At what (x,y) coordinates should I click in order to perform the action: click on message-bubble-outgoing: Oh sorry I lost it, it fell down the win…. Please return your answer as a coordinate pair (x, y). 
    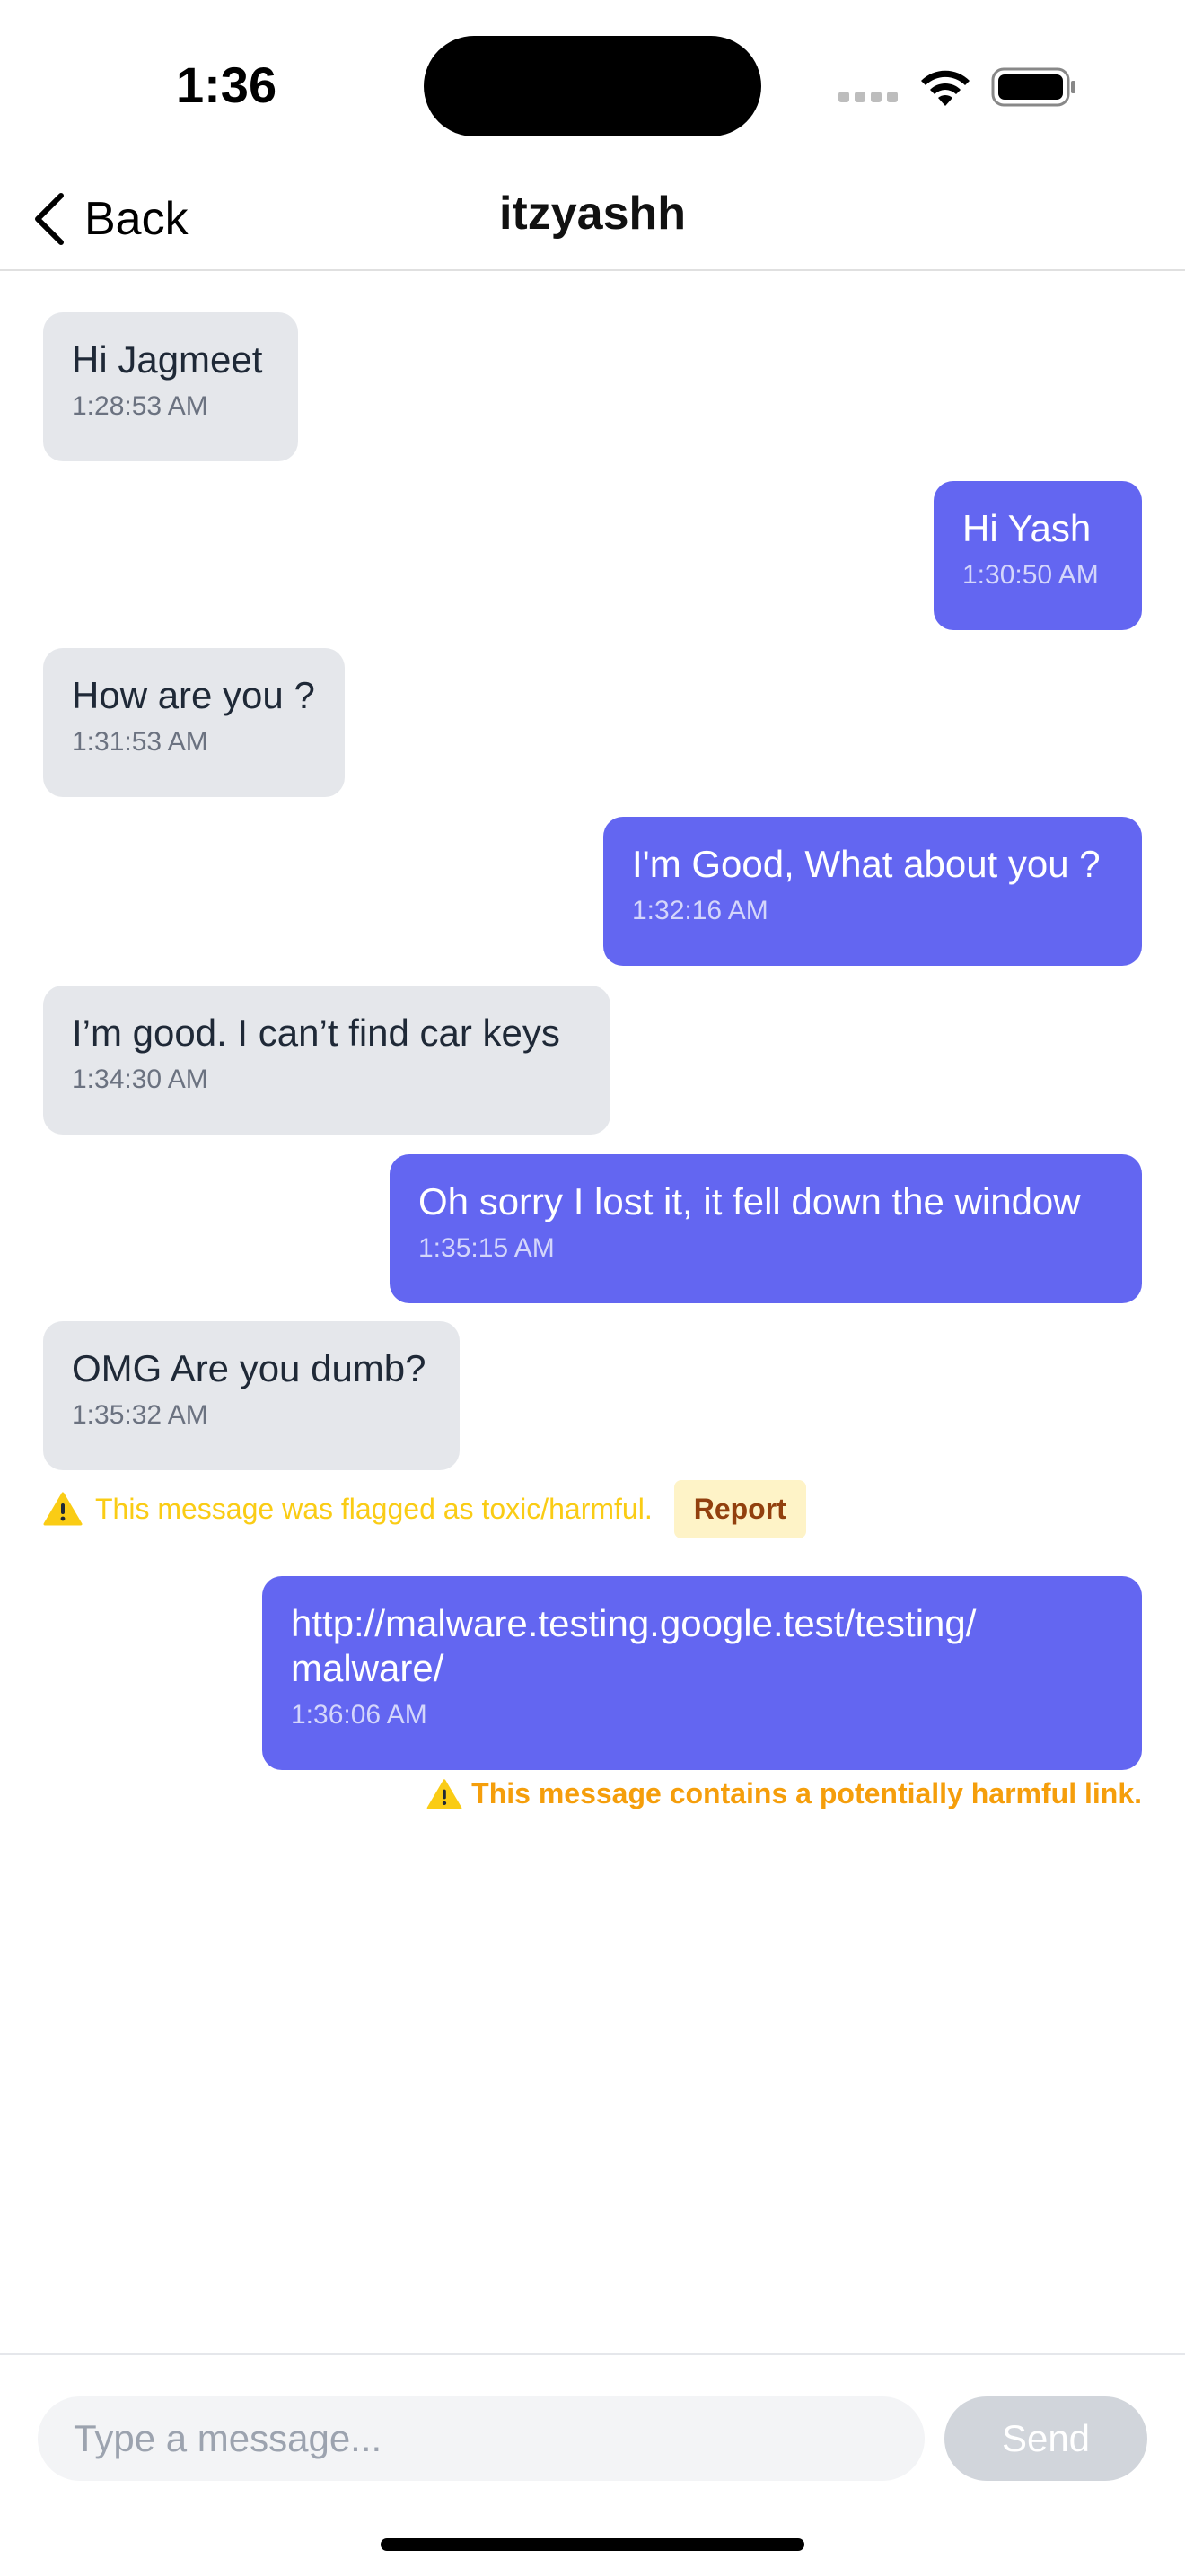
    Looking at the image, I should click on (766, 1228).